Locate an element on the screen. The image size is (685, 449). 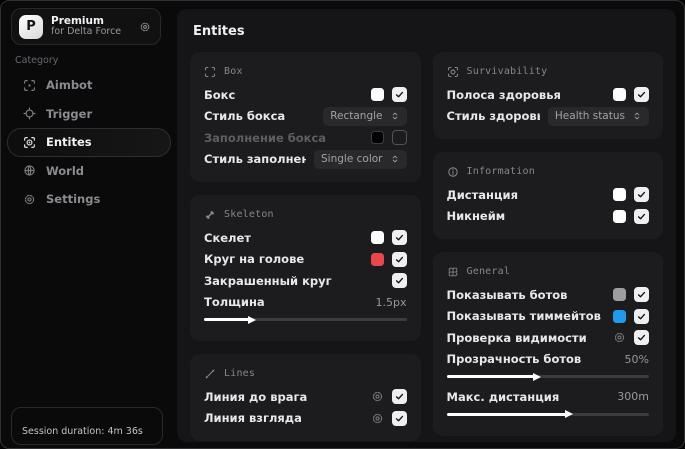
section-header: Survivability is located at coordinates (548, 71).